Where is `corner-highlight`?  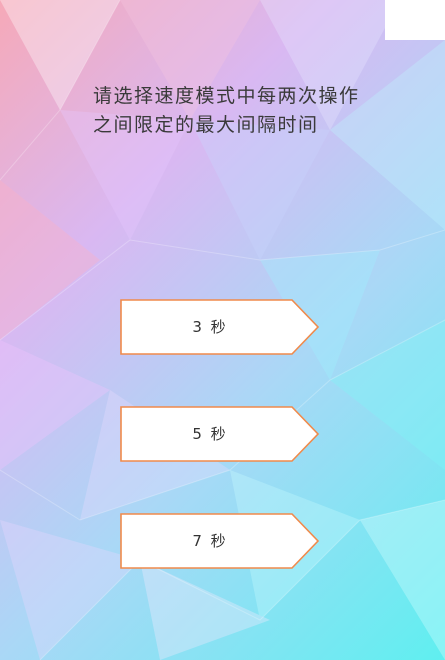 corner-highlight is located at coordinates (415, 20).